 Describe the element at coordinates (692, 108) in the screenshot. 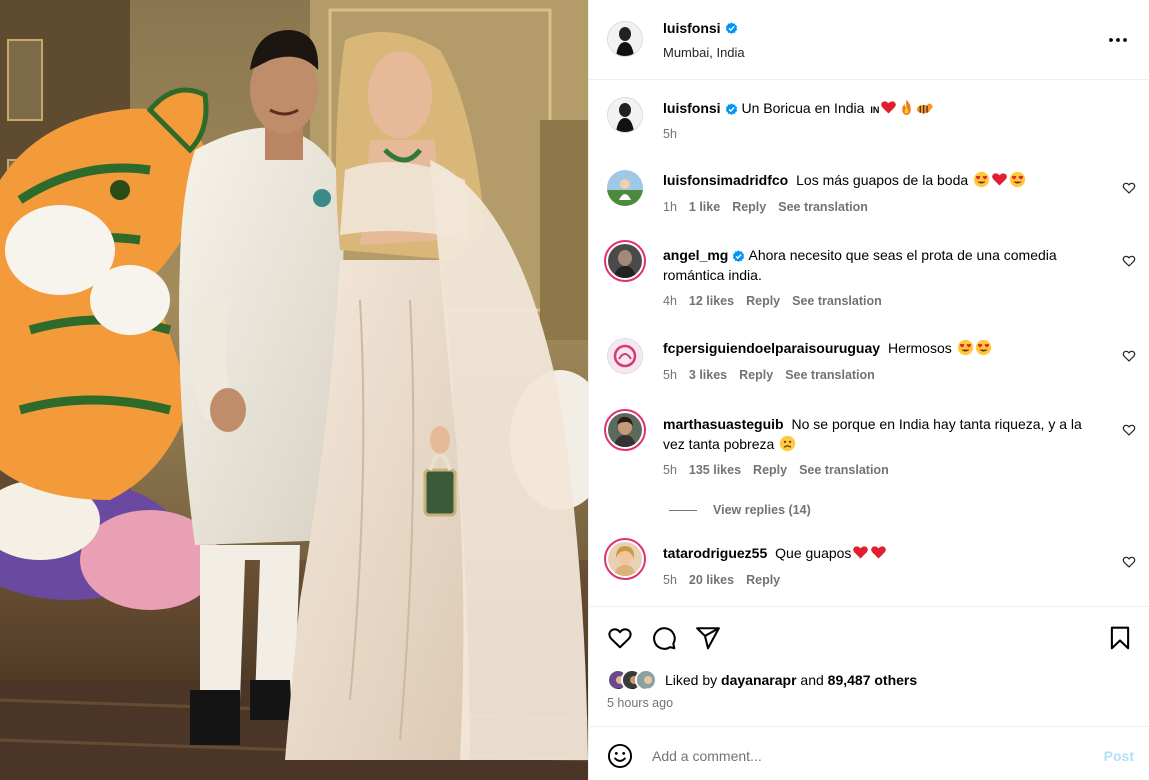

I see `caption-username: luisfonsi` at that location.